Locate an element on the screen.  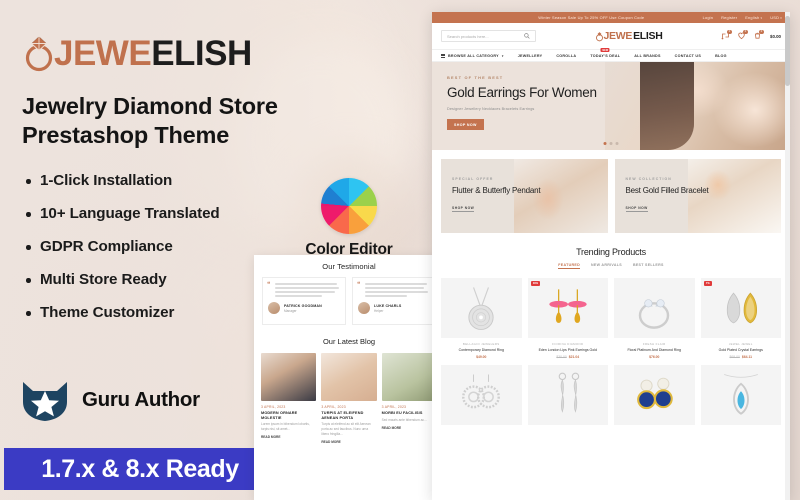
headline-line-1: Jewelry Diamond Store is located at coordinates (150, 106).